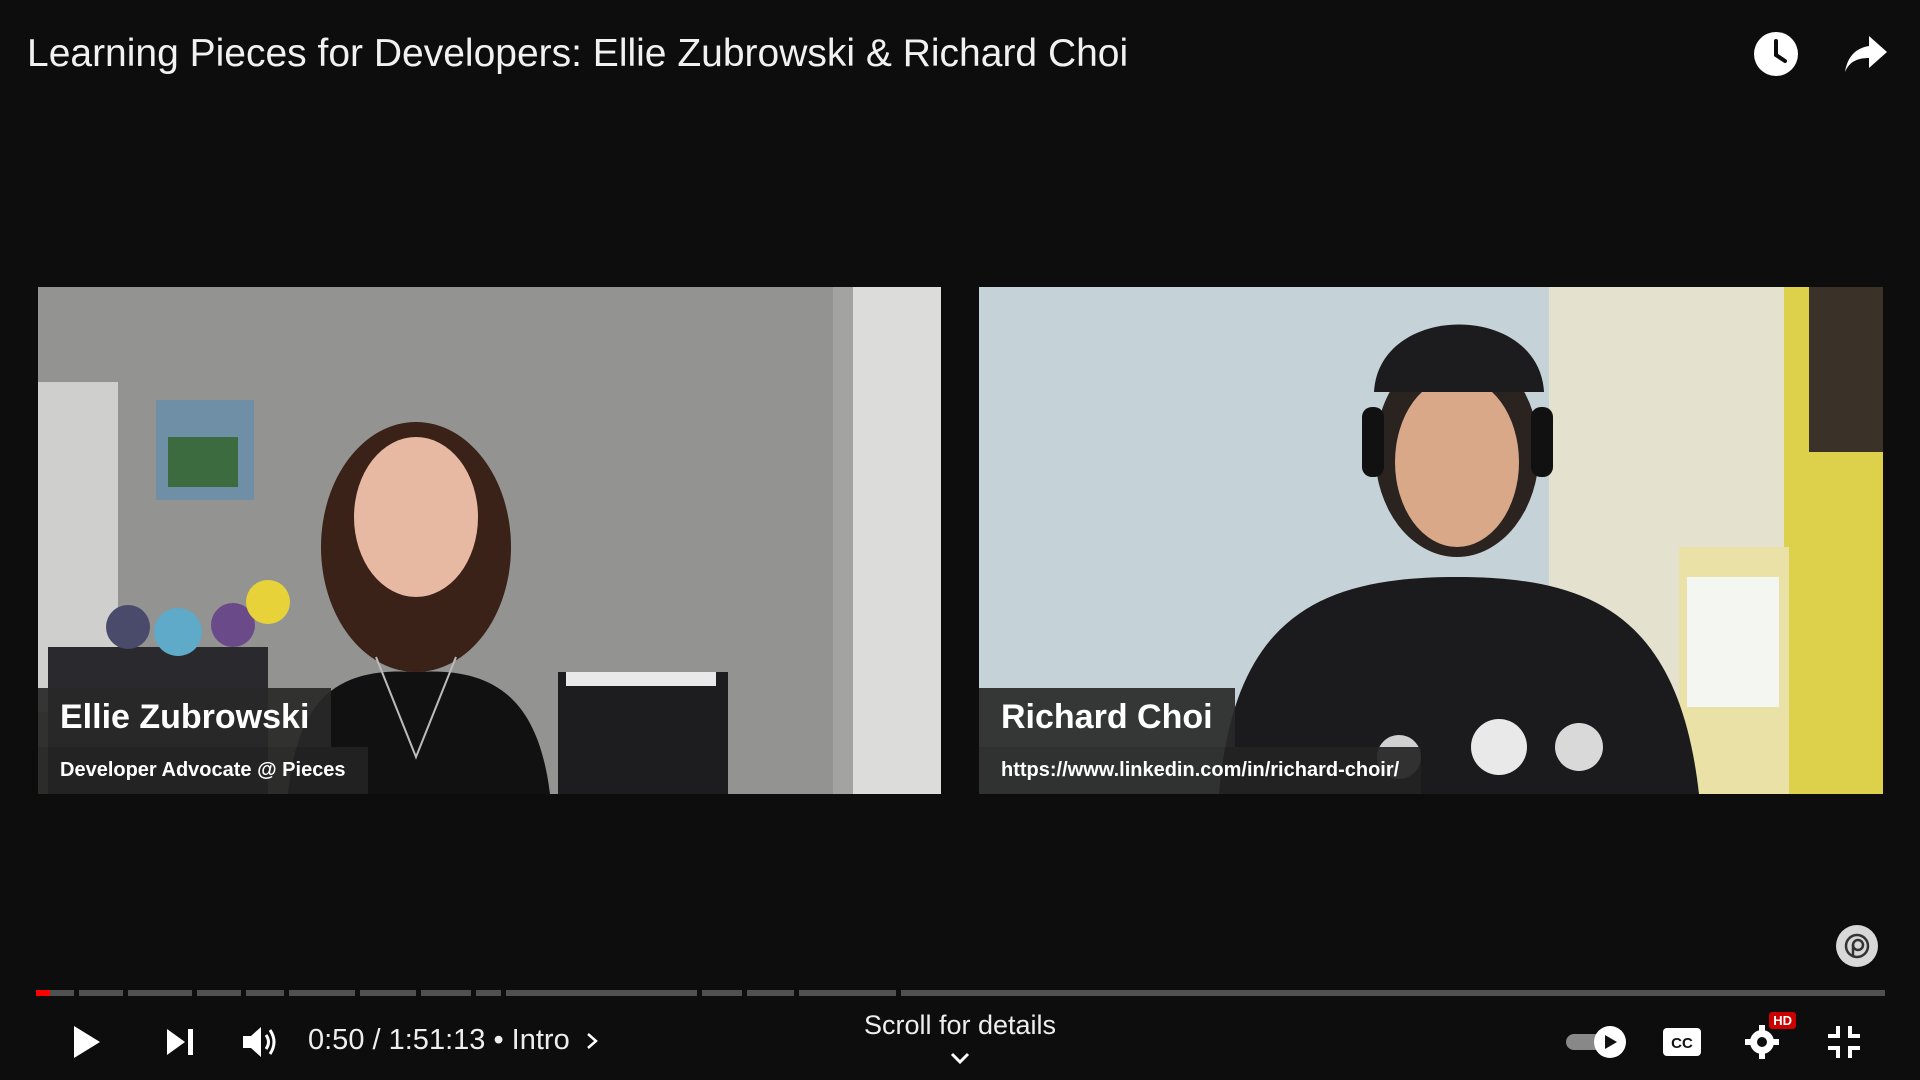  What do you see at coordinates (203, 770) in the screenshot?
I see `participant-subtitle: Developer Advocate @ Pieces` at bounding box center [203, 770].